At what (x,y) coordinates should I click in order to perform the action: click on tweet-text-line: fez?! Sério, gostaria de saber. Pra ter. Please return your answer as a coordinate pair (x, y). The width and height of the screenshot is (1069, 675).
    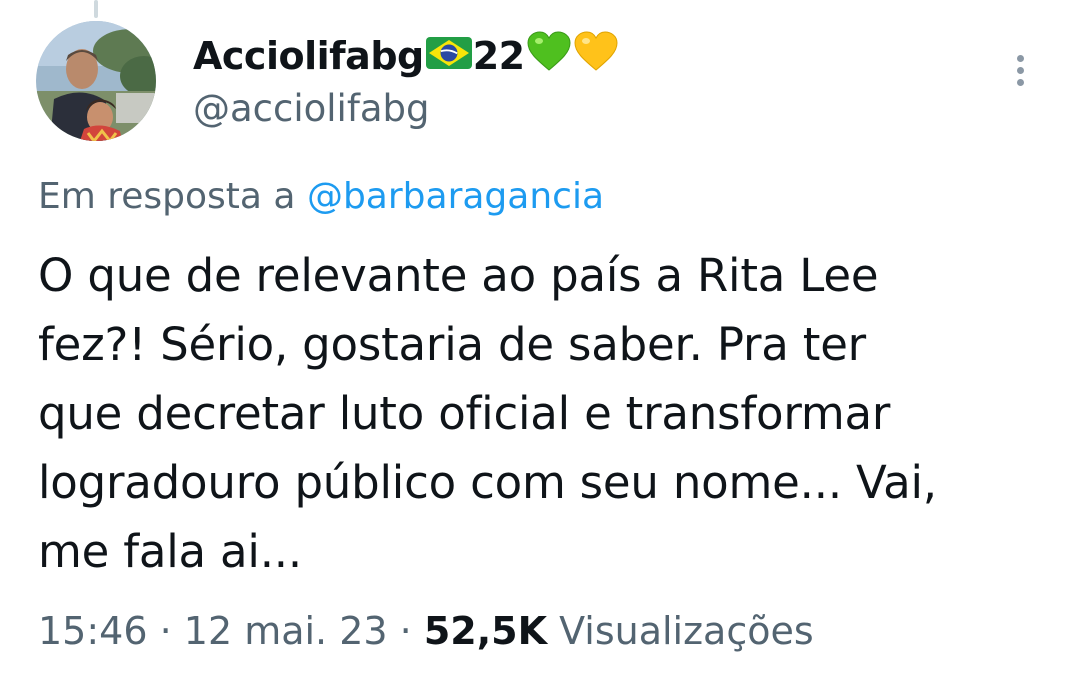
    Looking at the image, I should click on (452, 344).